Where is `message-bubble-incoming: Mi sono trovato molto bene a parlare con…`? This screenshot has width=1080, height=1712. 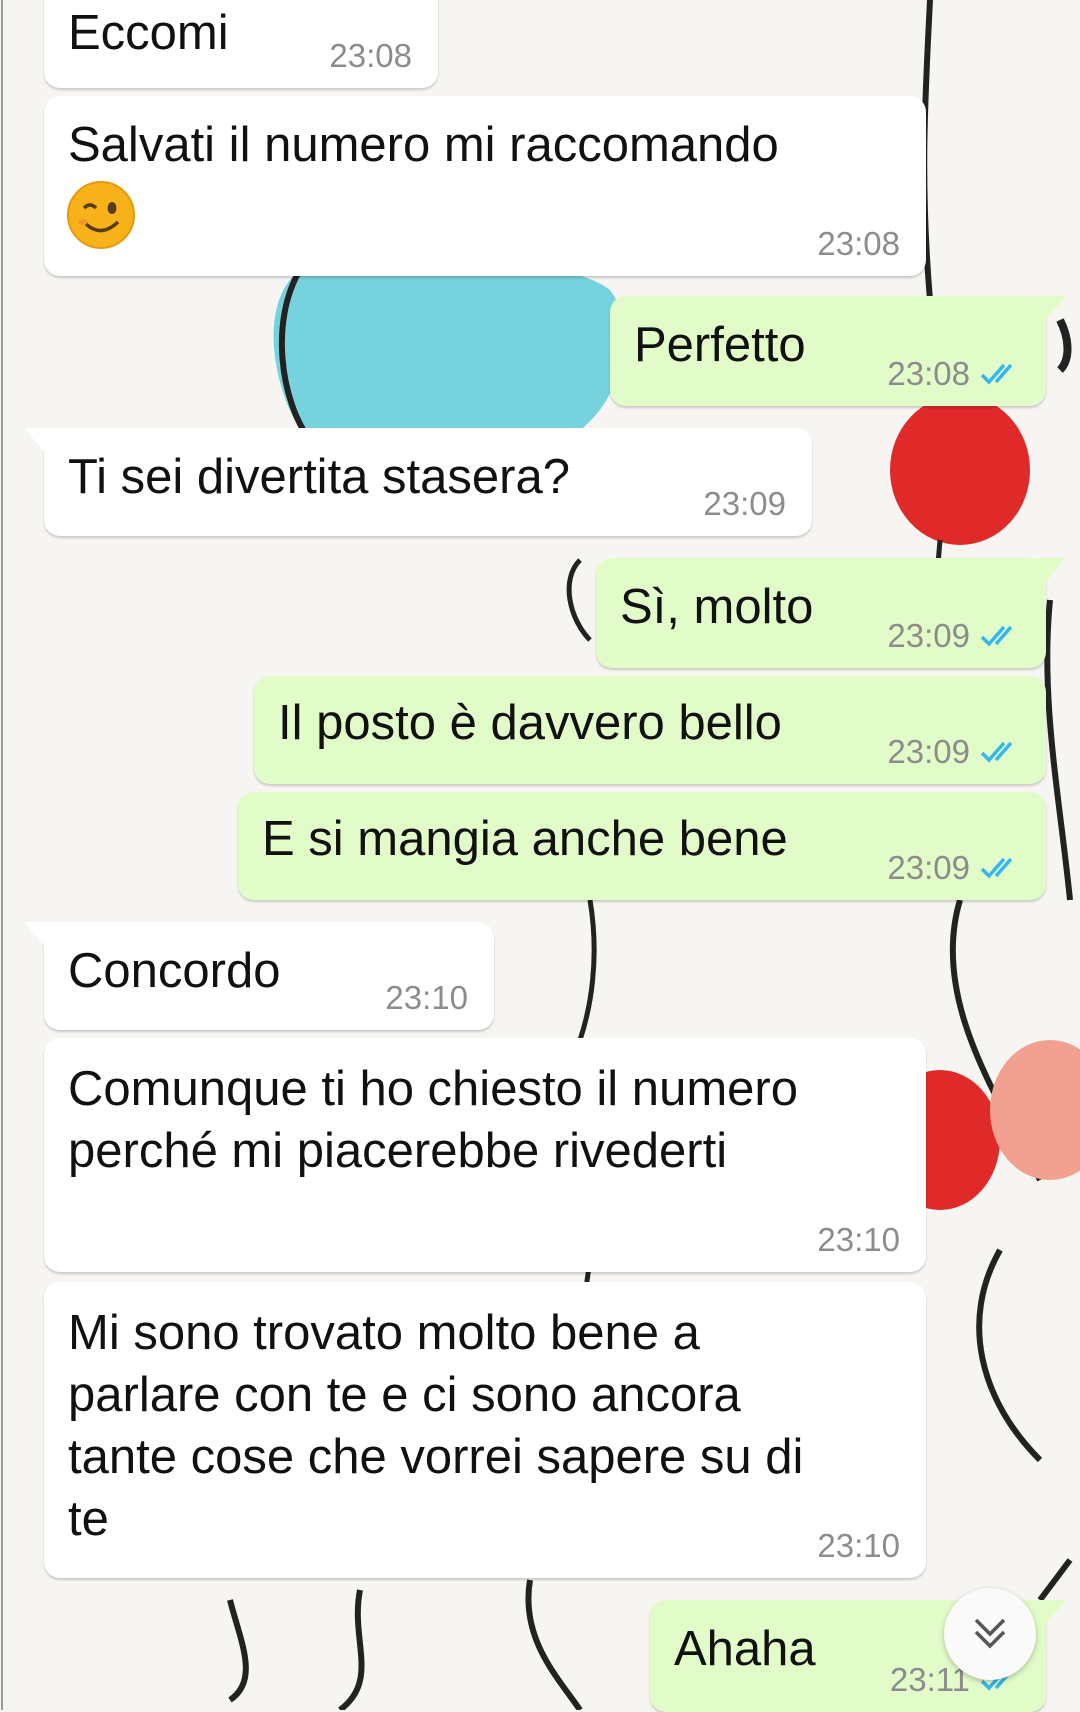
message-bubble-incoming: Mi sono trovato molto bene a parlare con… is located at coordinates (485, 1430).